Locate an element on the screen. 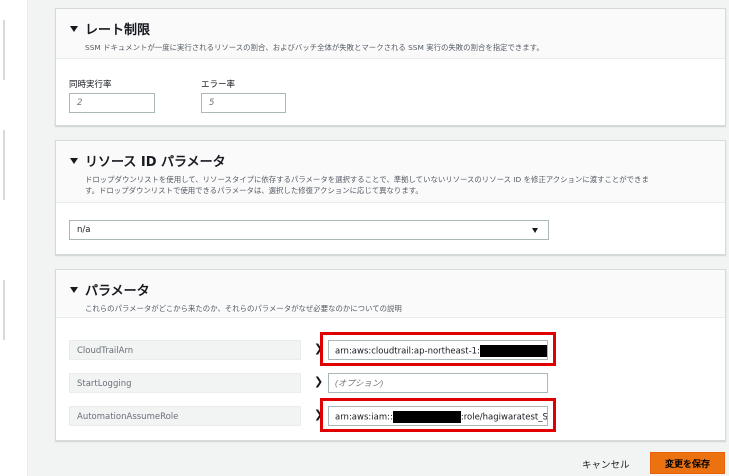 The height and width of the screenshot is (476, 729). param-key-startlogging: StartLogging is located at coordinates (185, 383).